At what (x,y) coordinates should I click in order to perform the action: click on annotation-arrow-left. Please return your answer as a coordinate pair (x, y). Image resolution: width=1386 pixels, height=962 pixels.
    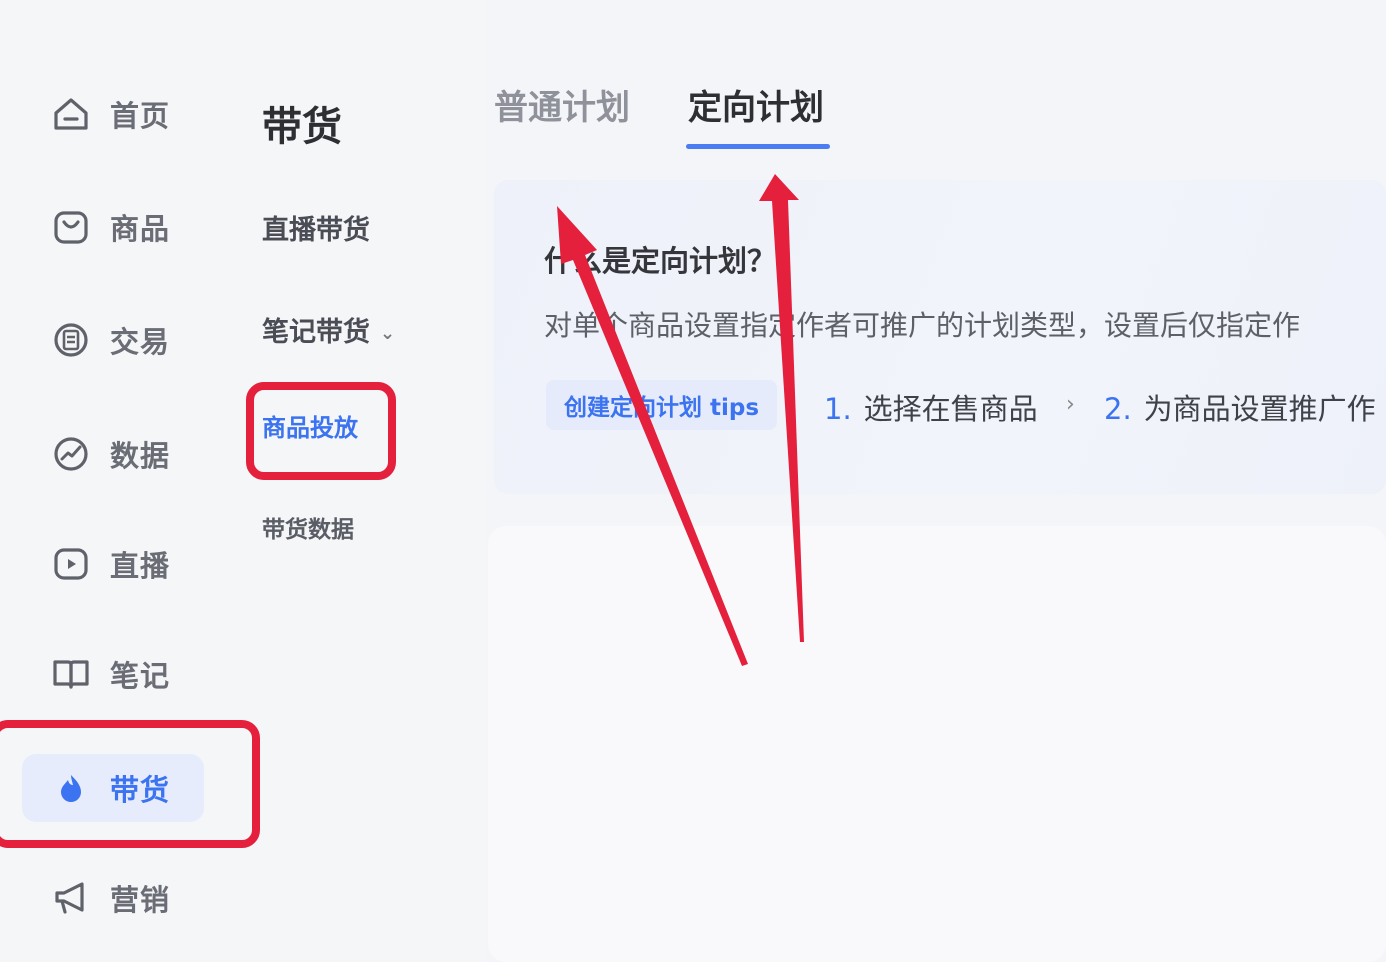
    Looking at the image, I should click on (652, 436).